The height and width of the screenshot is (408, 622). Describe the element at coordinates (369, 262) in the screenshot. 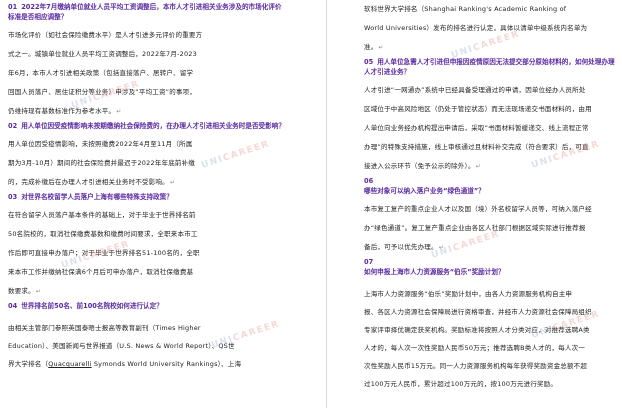

I see `question-heading-7: 07` at that location.